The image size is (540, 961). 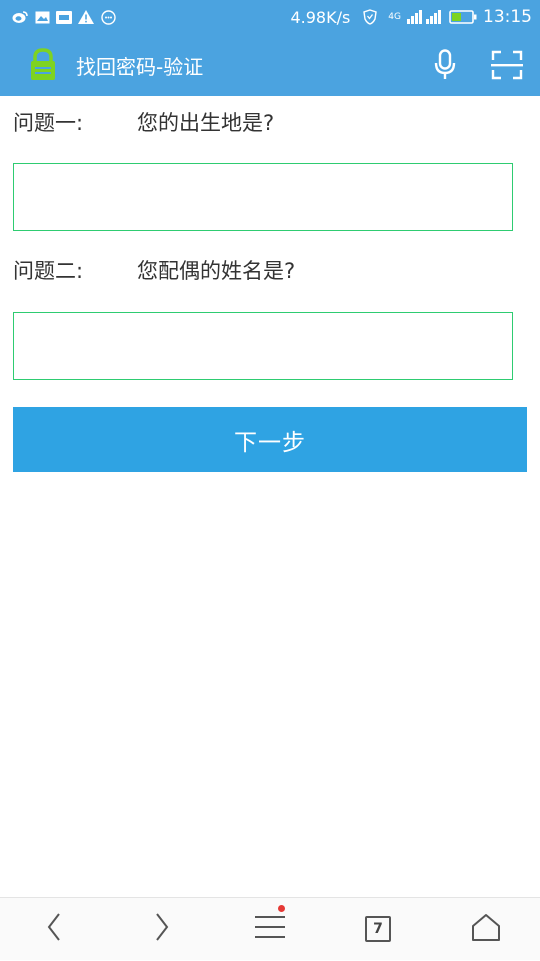 What do you see at coordinates (140, 66) in the screenshot?
I see `page-title: 找回密码-验证` at bounding box center [140, 66].